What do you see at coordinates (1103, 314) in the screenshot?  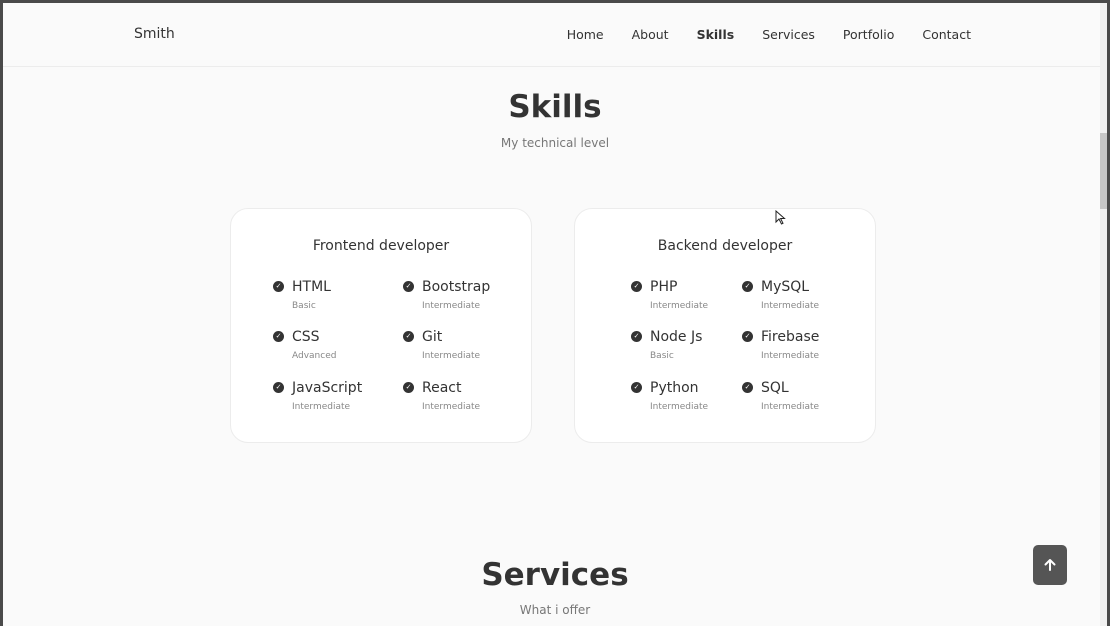 I see `page-scrollbar` at bounding box center [1103, 314].